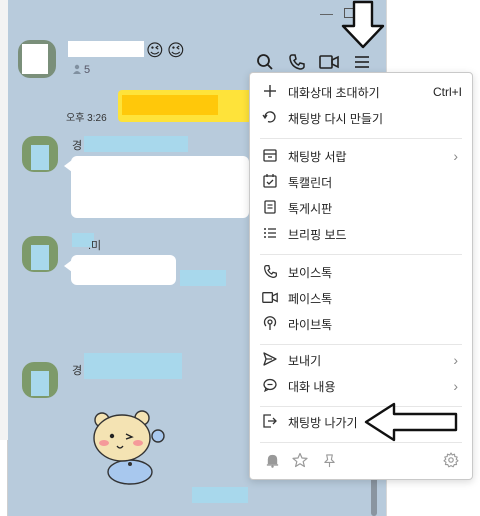  I want to click on menu-item-invite: 대화상대 초대하기 Ctrl+I, so click(361, 92).